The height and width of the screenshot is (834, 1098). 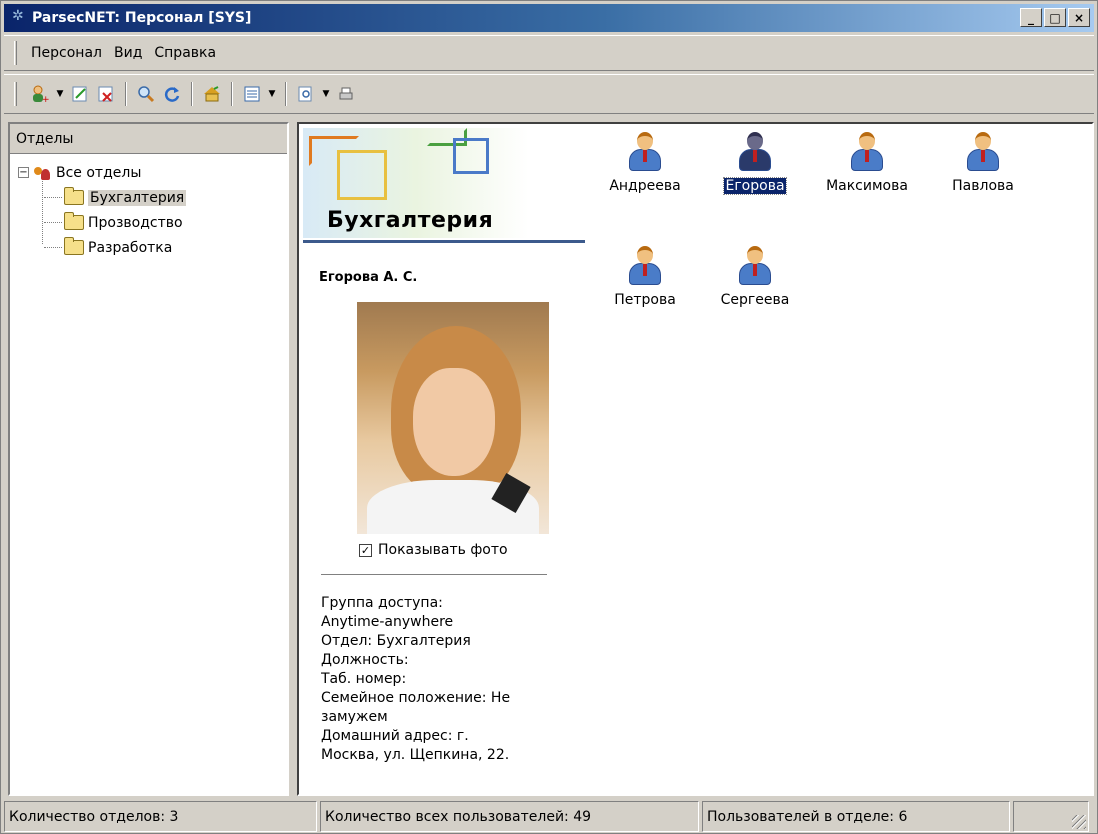 What do you see at coordinates (185, 53) in the screenshot?
I see `menu-help: Справка` at bounding box center [185, 53].